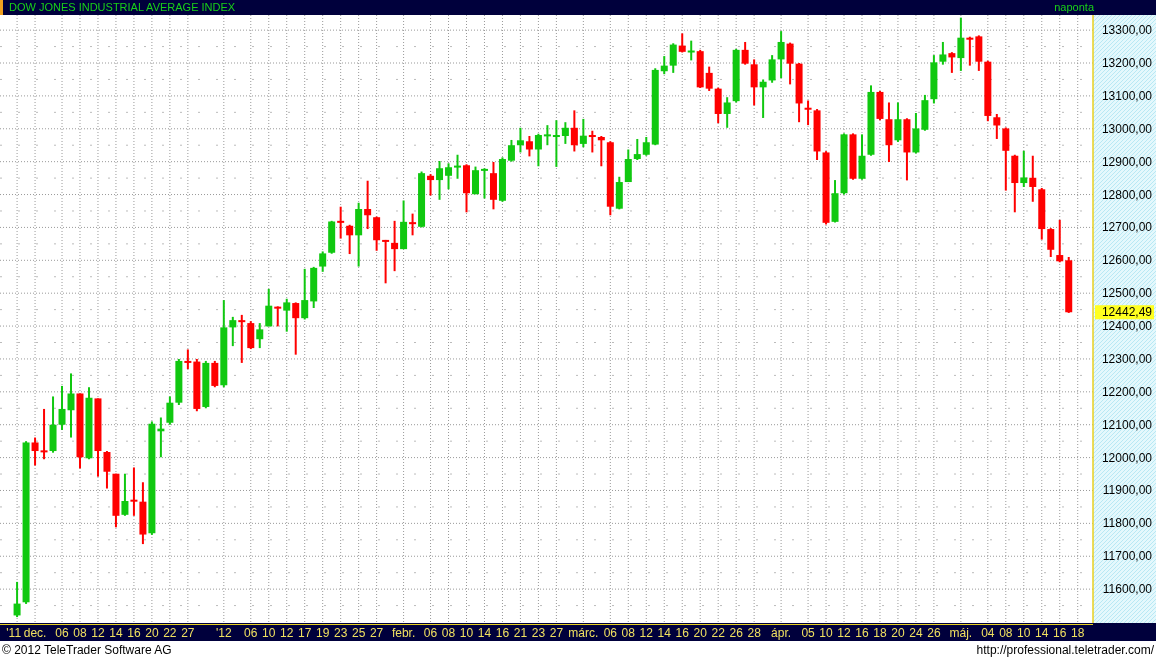  What do you see at coordinates (988, 633) in the screenshot?
I see `date-tick-label: 04` at bounding box center [988, 633].